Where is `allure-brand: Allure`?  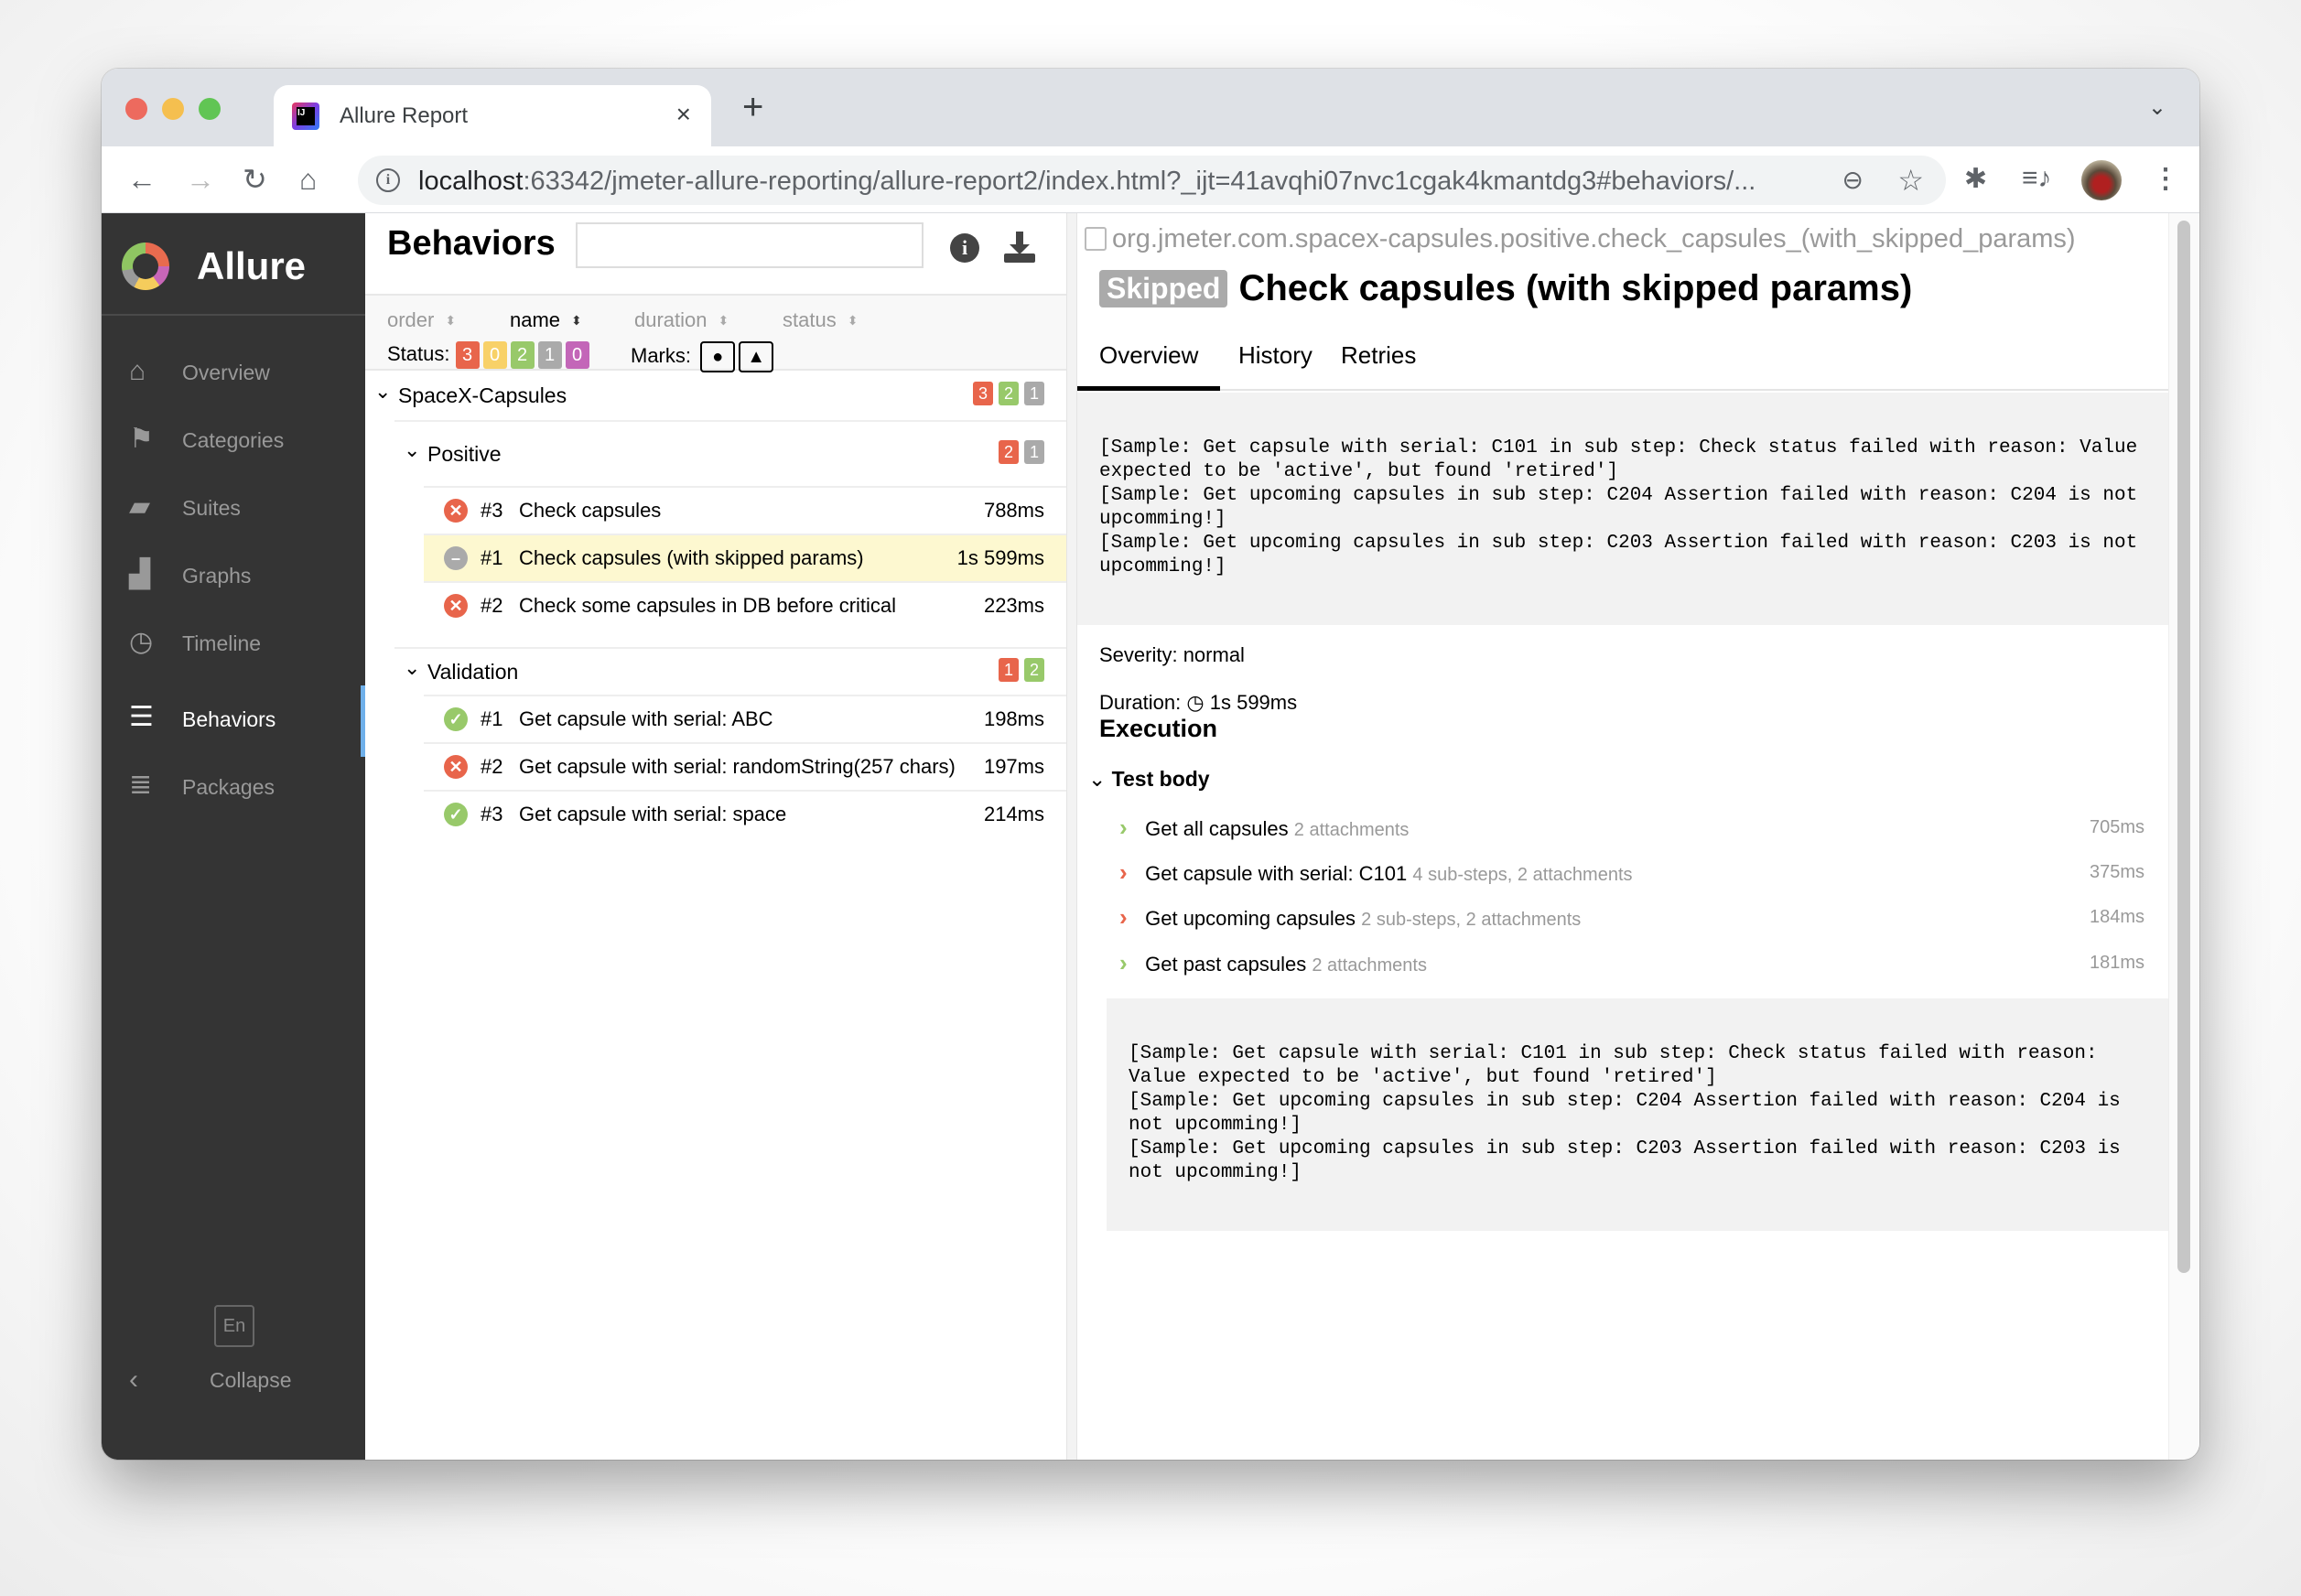 allure-brand: Allure is located at coordinates (241, 266).